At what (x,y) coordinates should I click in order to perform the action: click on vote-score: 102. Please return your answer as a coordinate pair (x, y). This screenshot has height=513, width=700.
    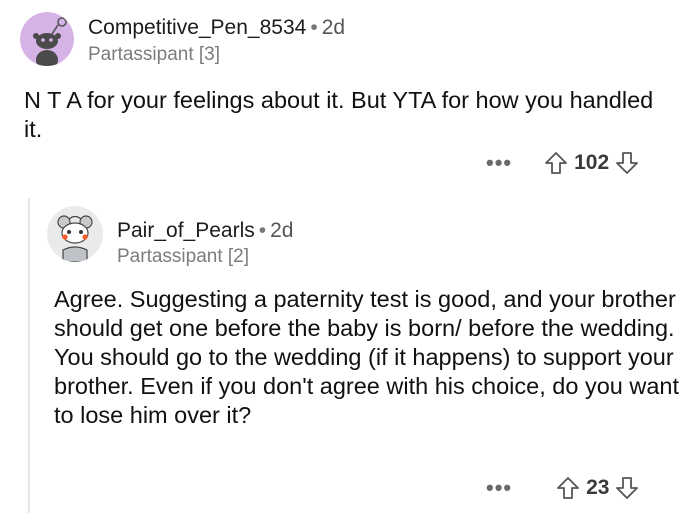
    Looking at the image, I should click on (592, 162).